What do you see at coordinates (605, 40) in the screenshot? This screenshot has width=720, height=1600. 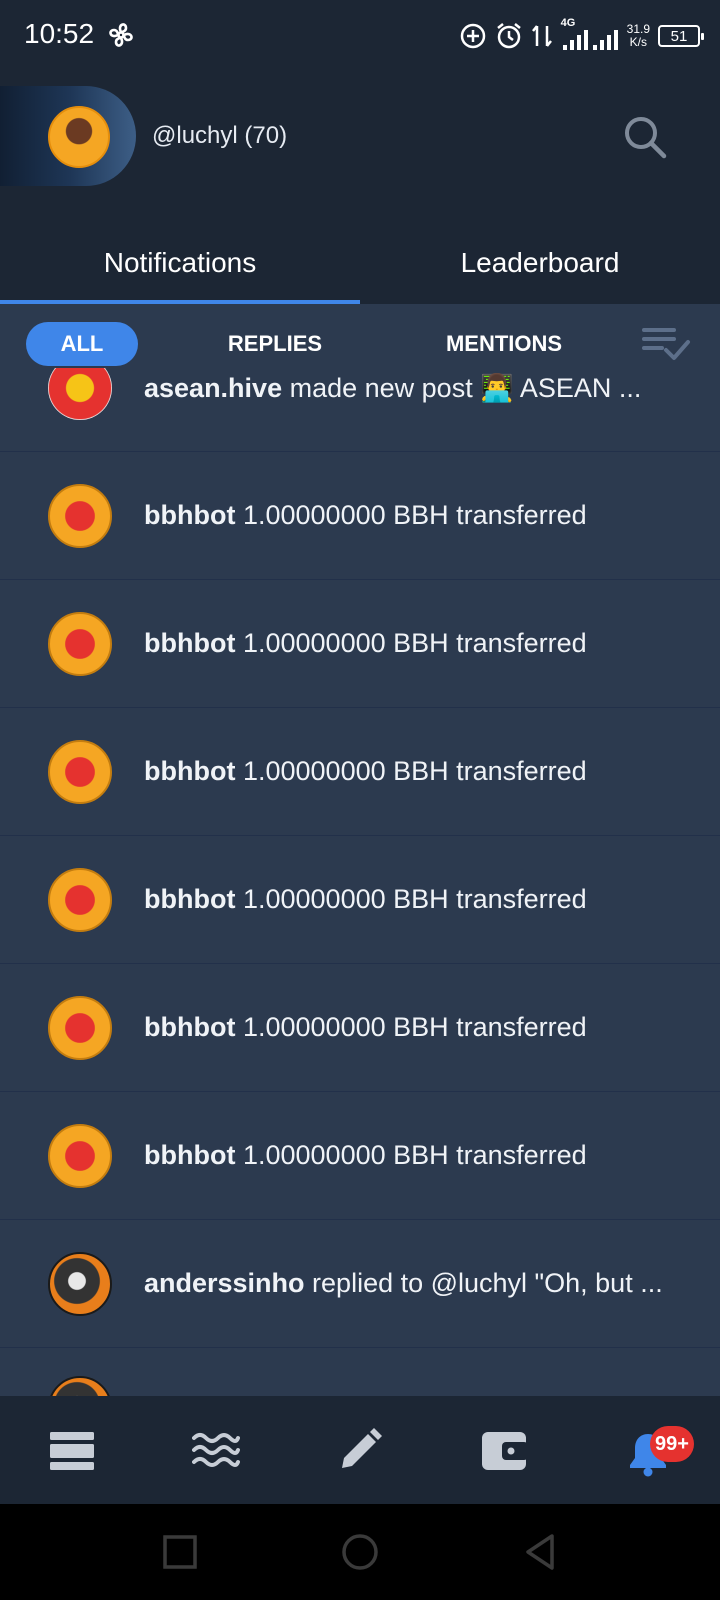 I see `signal-icon` at bounding box center [605, 40].